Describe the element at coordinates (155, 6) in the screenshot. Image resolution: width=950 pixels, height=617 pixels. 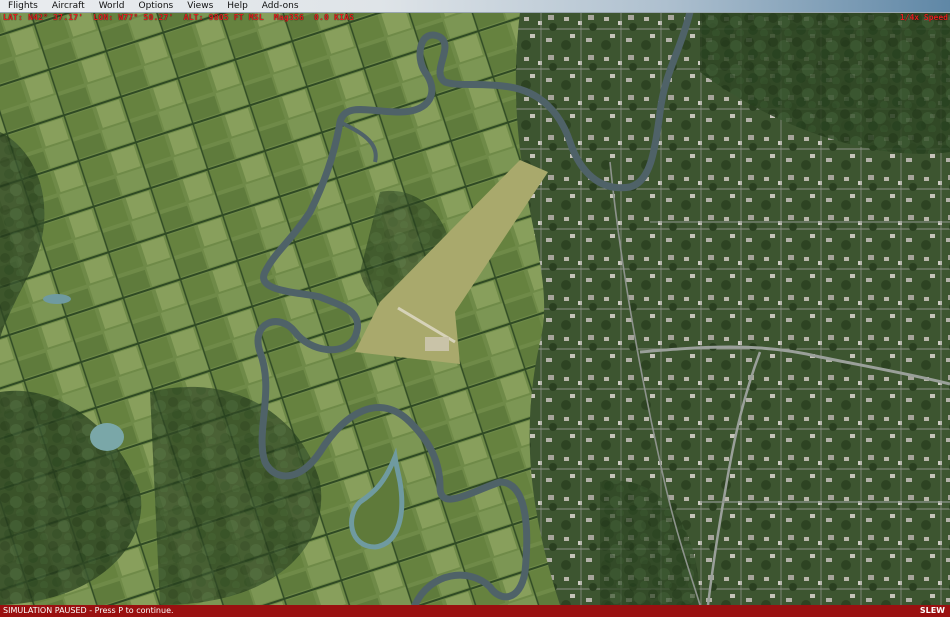
I see `menu-options: Options` at that location.